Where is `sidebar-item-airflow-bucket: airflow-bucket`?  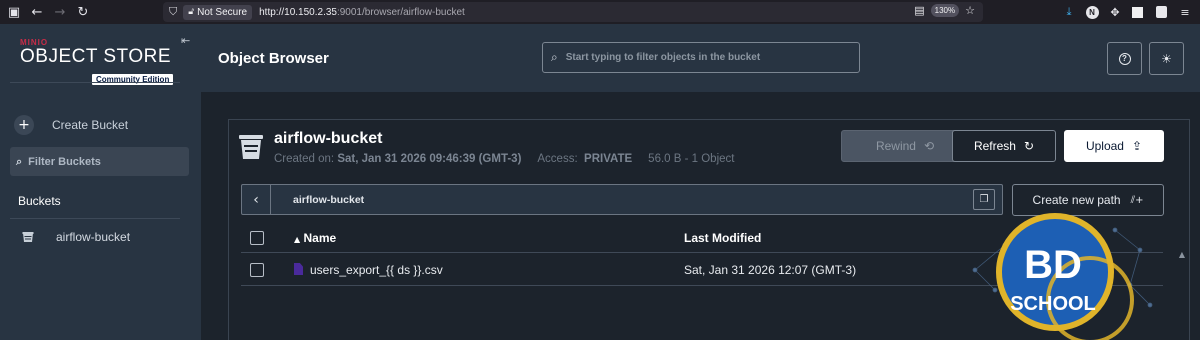
sidebar-item-airflow-bucket: airflow-bucket is located at coordinates (76, 237).